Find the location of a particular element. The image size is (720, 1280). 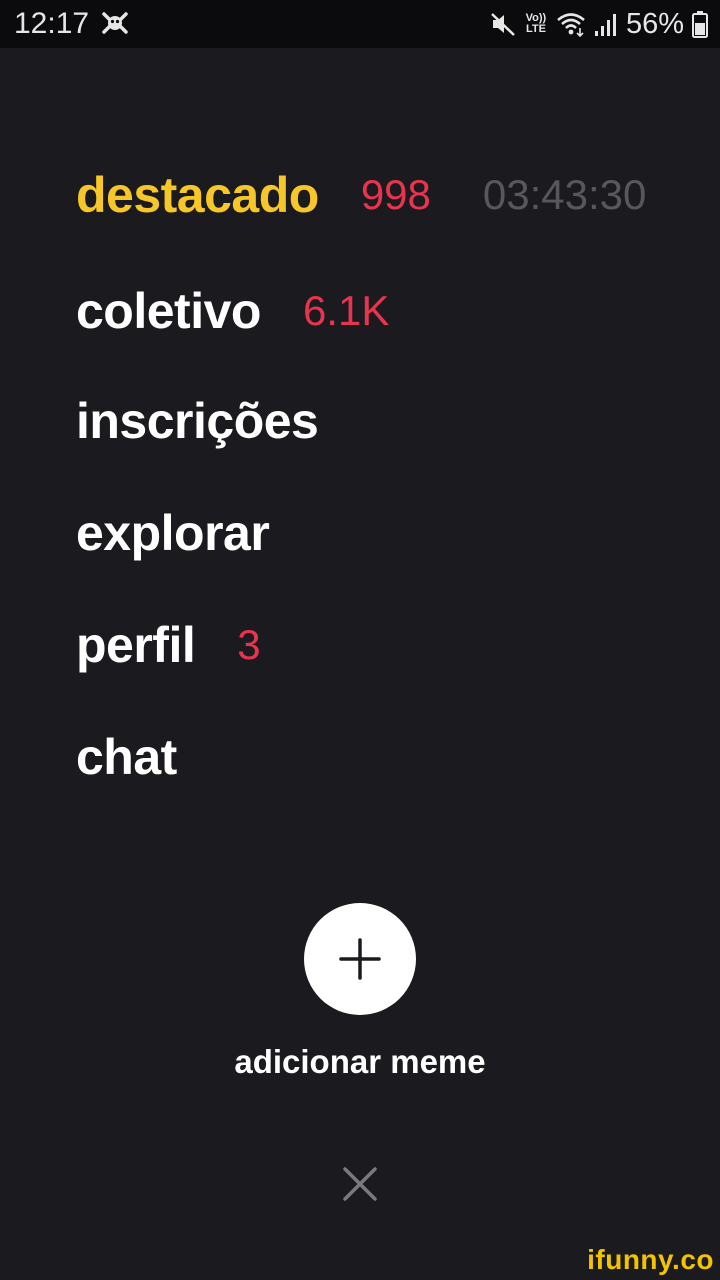

add-meme-button is located at coordinates (360, 959).